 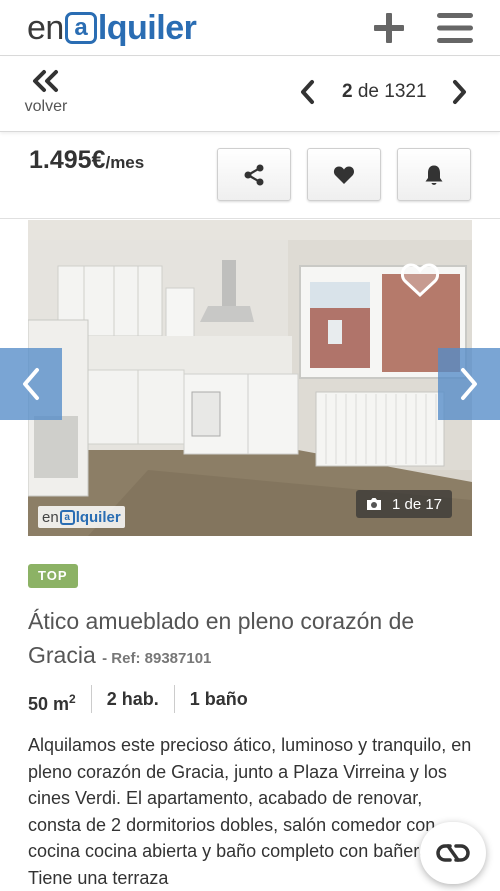 I want to click on logo-text-alquiler: lquiler, so click(x=147, y=27).